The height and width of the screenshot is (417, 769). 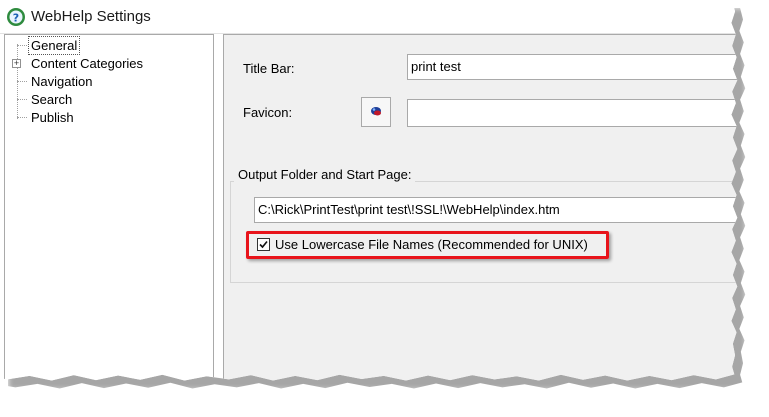 I want to click on webhelp-app-icon: ?, so click(x=16, y=17).